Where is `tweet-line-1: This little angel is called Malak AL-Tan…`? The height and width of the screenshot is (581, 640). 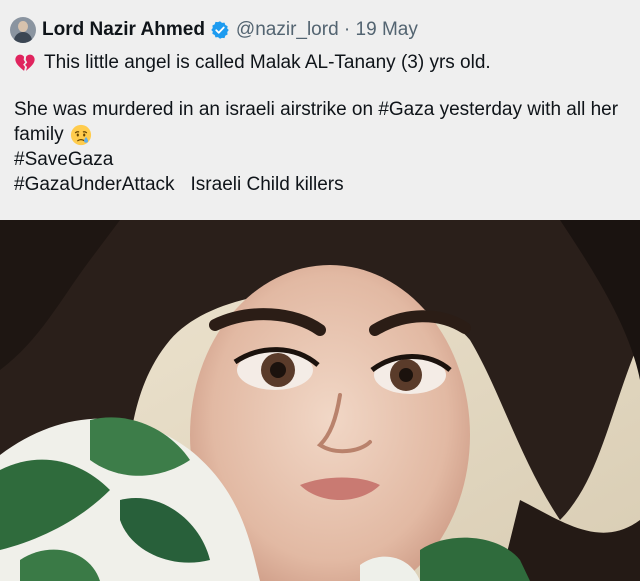 tweet-line-1: This little angel is called Malak AL-Tan… is located at coordinates (324, 62).